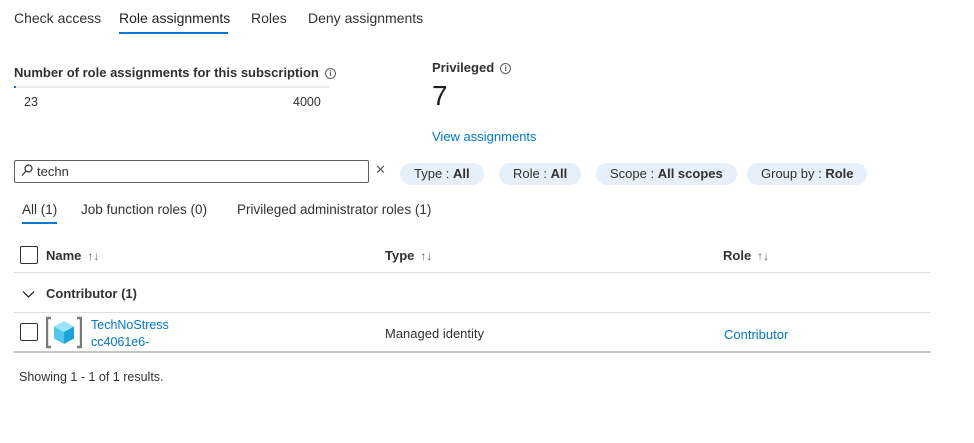 Image resolution: width=974 pixels, height=443 pixels. I want to click on privileged-title: Privileged i, so click(472, 67).